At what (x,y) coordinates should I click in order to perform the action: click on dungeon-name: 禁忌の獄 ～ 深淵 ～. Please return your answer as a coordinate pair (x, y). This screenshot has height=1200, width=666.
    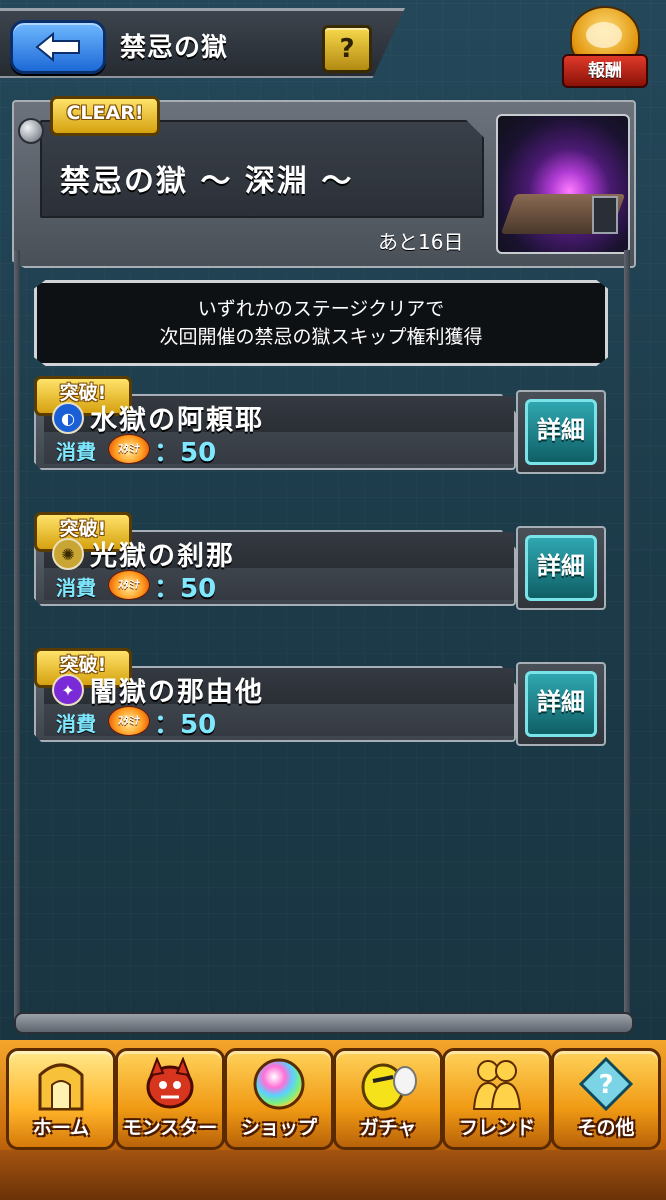
    Looking at the image, I should click on (207, 181).